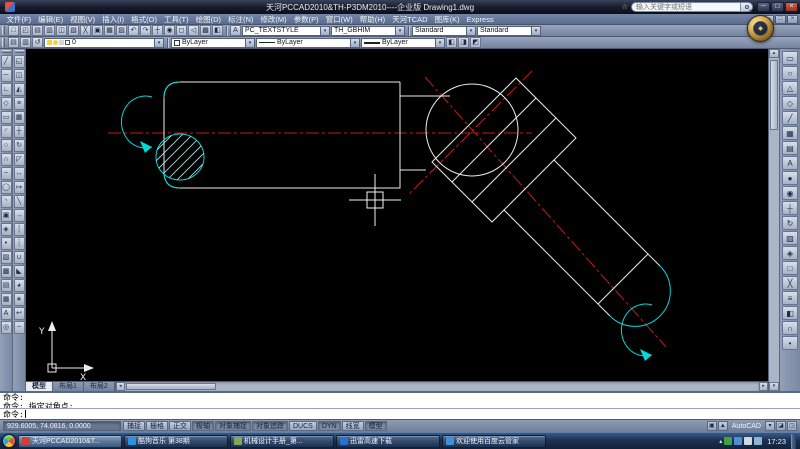 This screenshot has width=800, height=449. I want to click on menu-view: 视图(V), so click(83, 19).